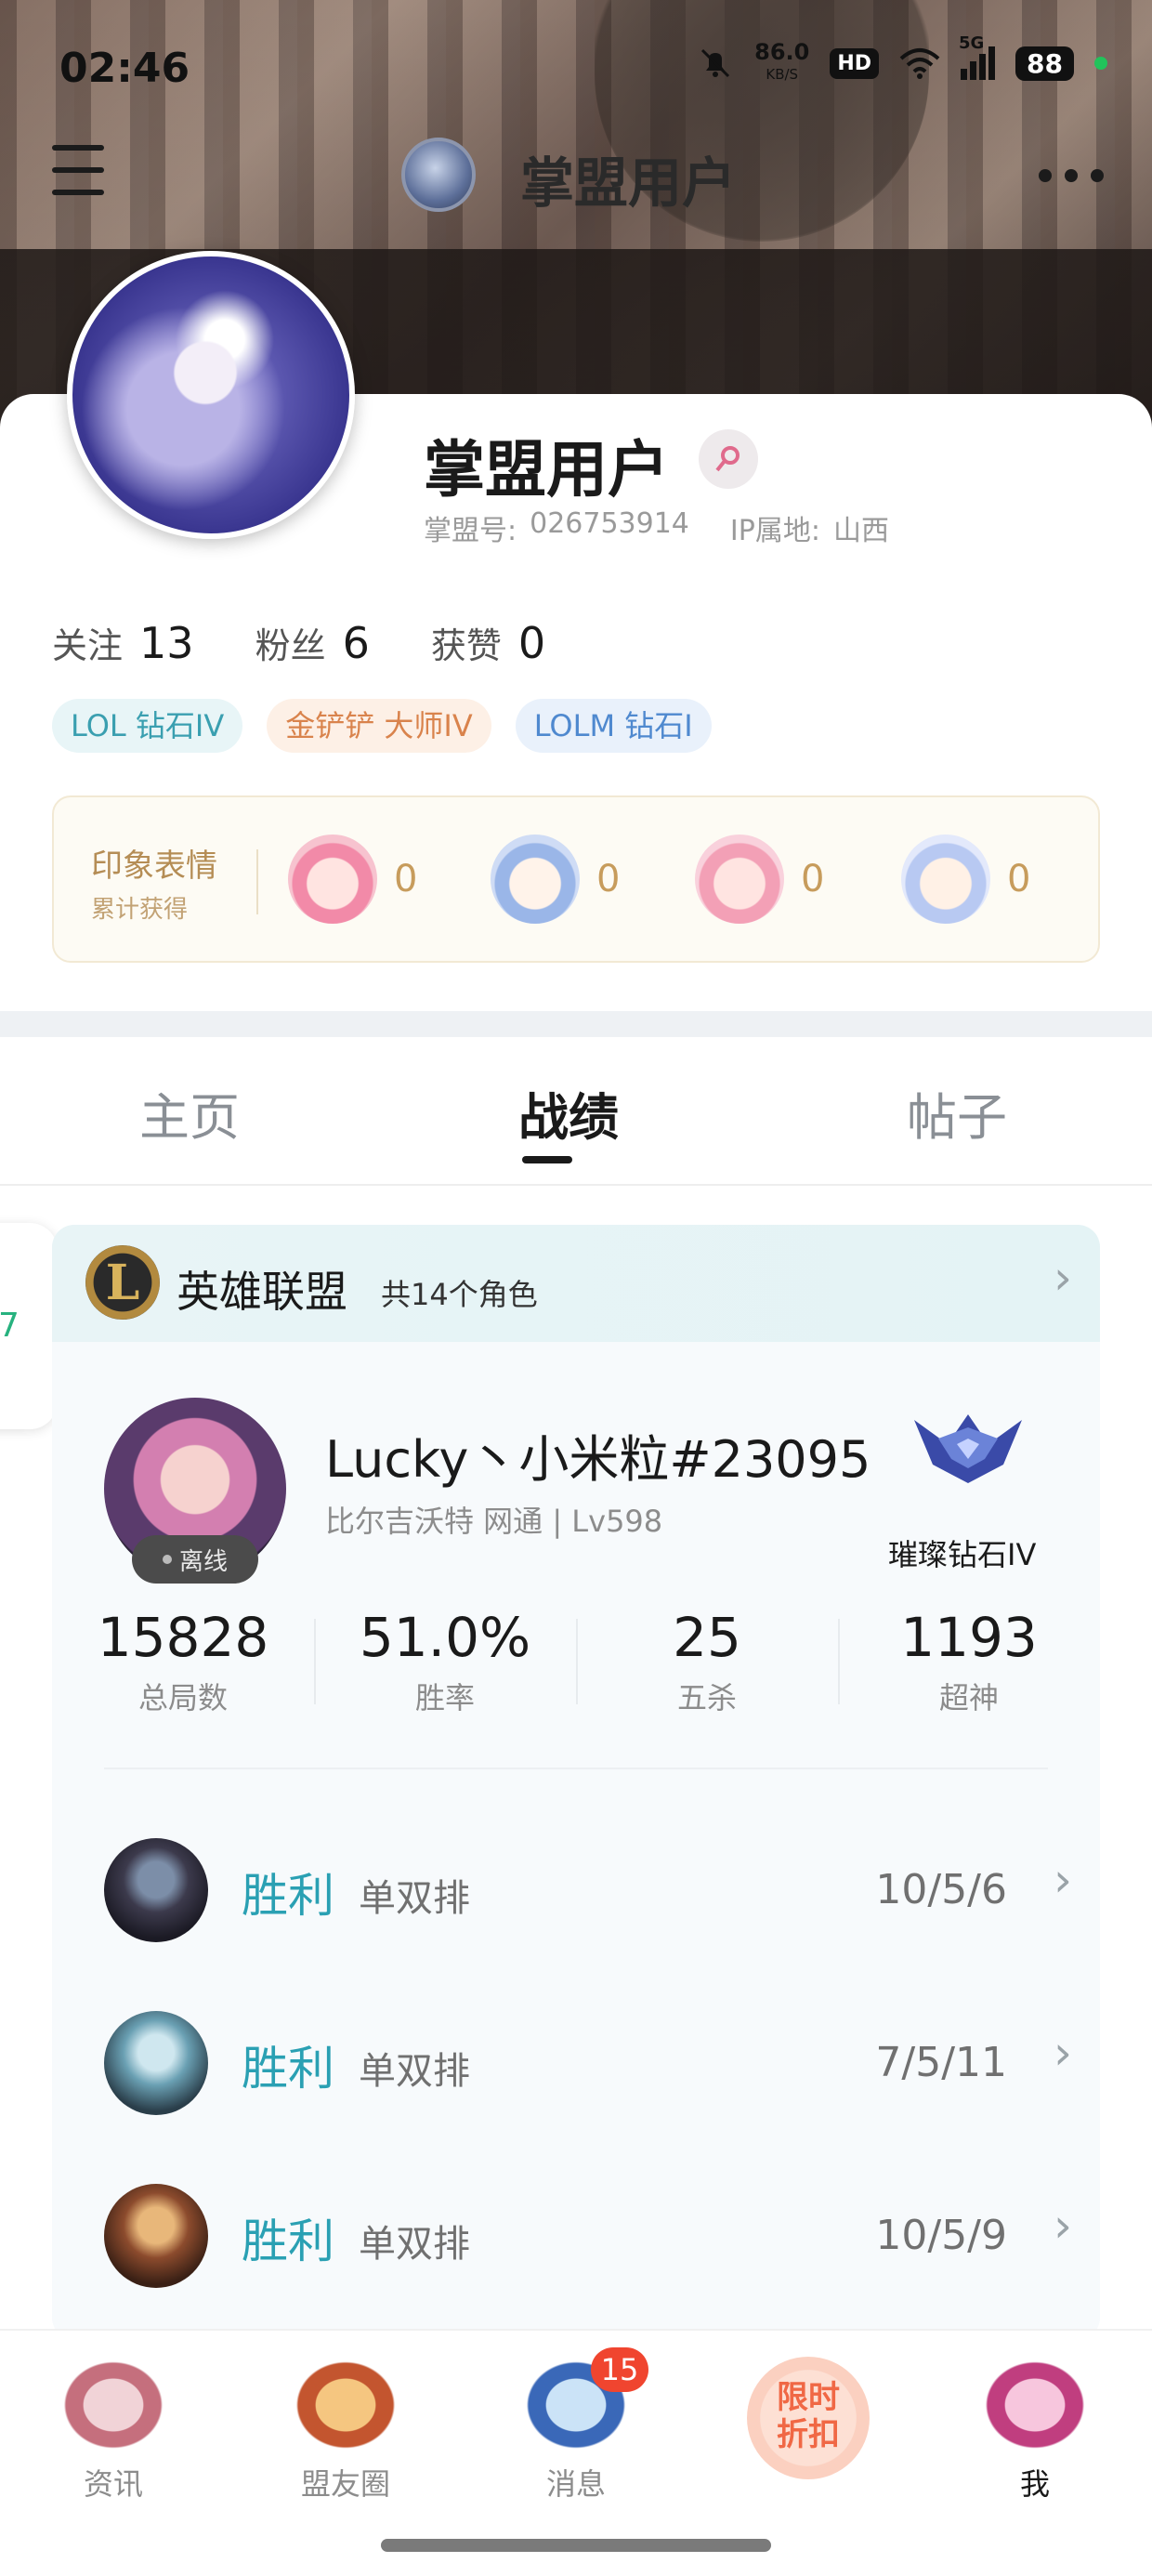 The image size is (1152, 2576). What do you see at coordinates (941, 2235) in the screenshot?
I see `match-kda: 10/5/9` at bounding box center [941, 2235].